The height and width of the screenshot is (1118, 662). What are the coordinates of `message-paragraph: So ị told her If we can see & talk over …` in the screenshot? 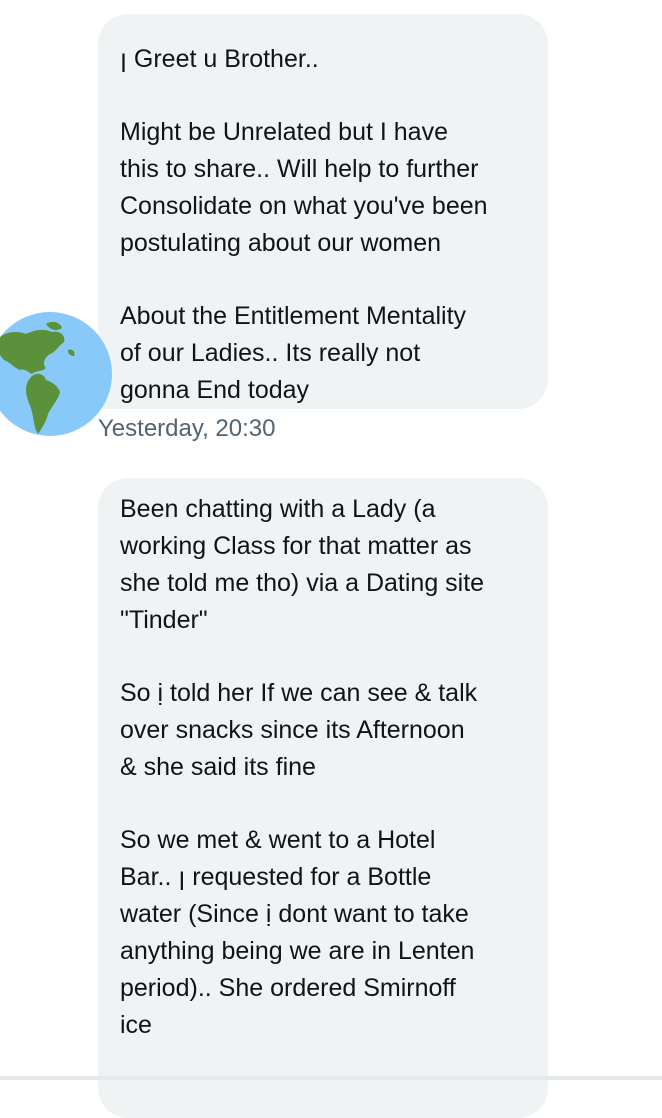 It's located at (299, 730).